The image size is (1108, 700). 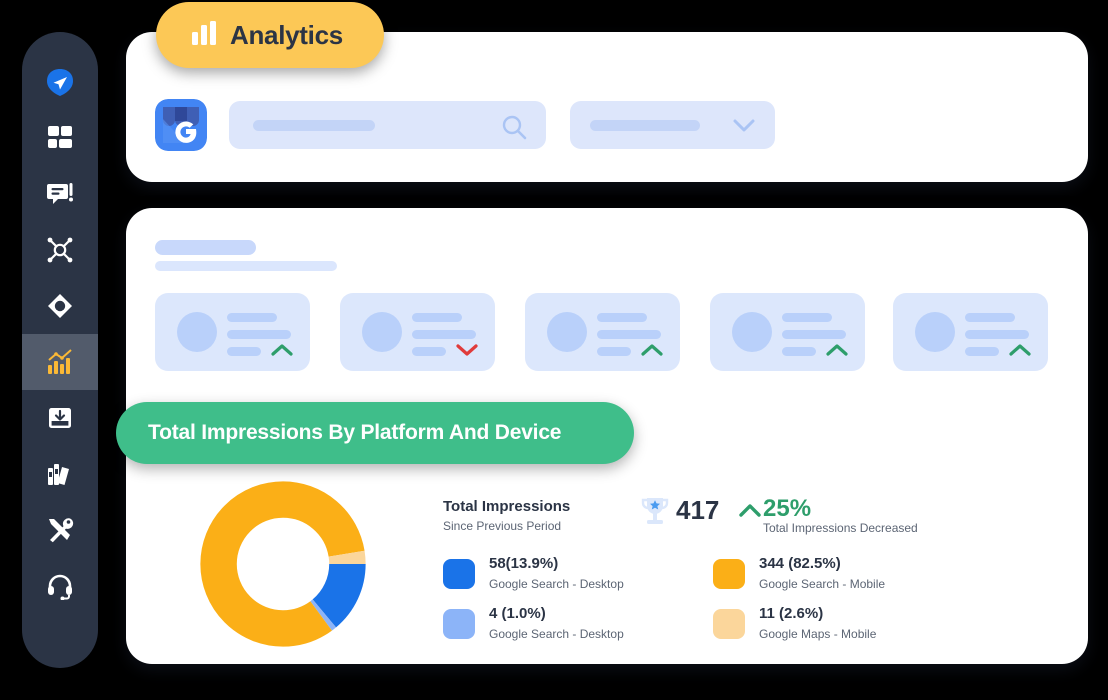 I want to click on chat-alert-icon, so click(x=60, y=194).